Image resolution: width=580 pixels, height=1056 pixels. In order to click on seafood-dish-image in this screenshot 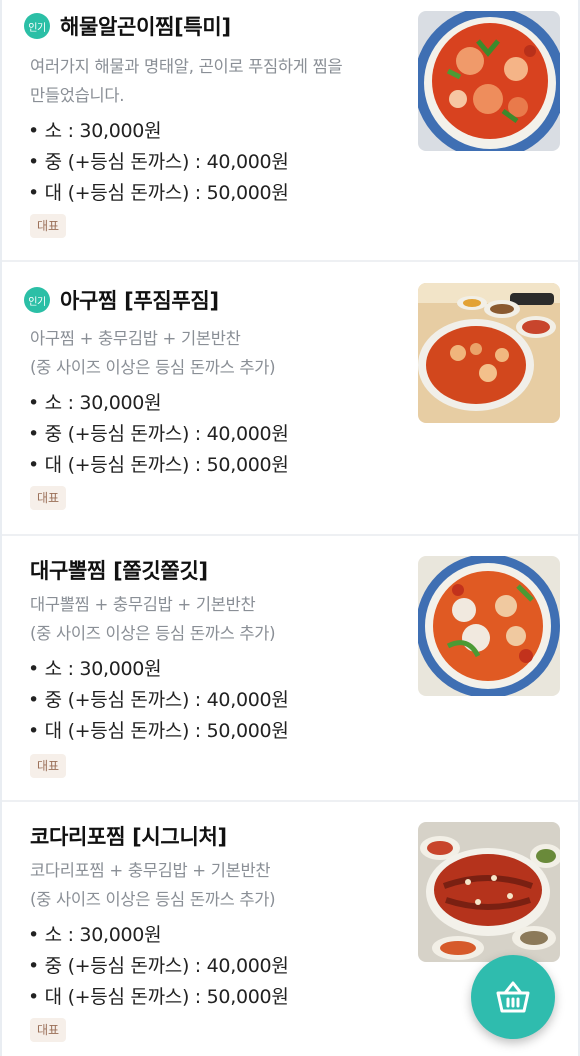, I will do `click(489, 81)`.